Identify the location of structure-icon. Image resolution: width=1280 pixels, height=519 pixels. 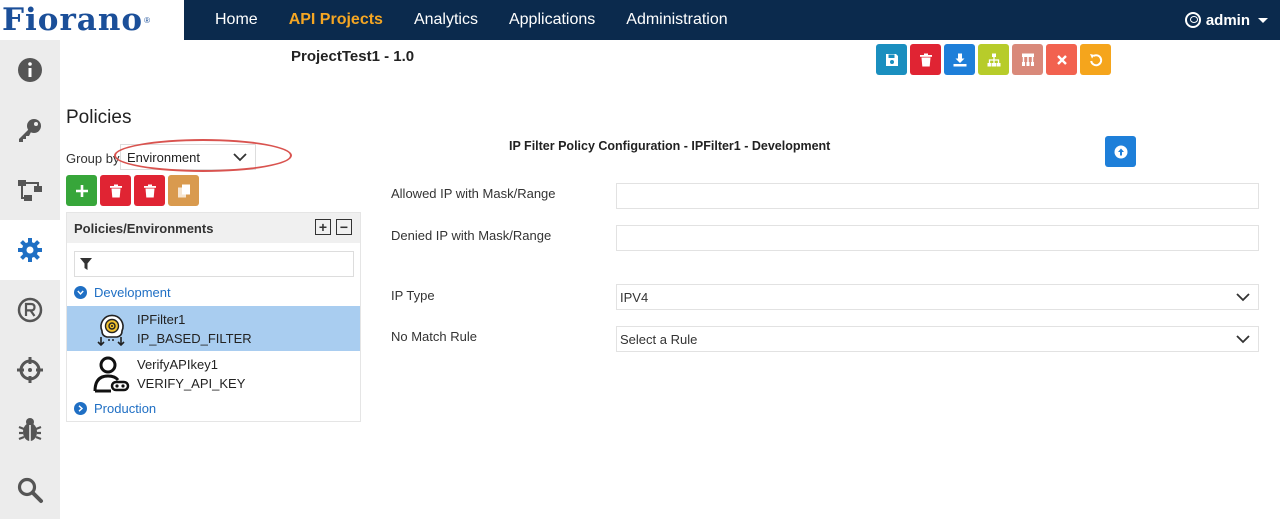
(1027, 59).